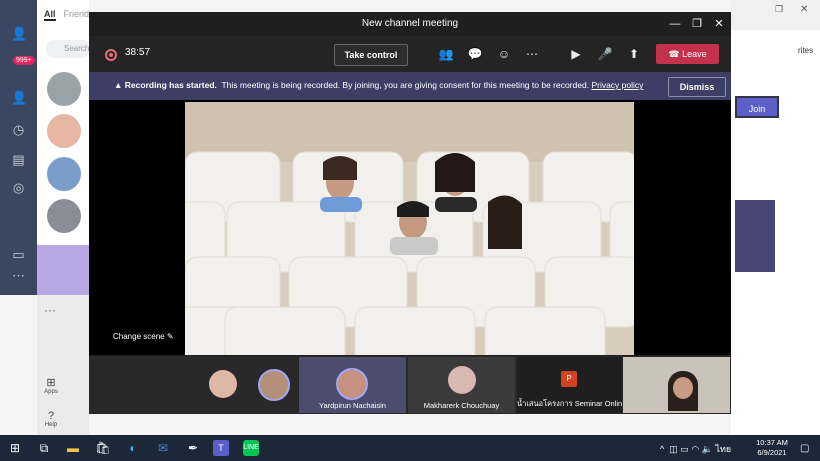 This screenshot has height=461, width=820. I want to click on date: 6/9/2021, so click(772, 452).